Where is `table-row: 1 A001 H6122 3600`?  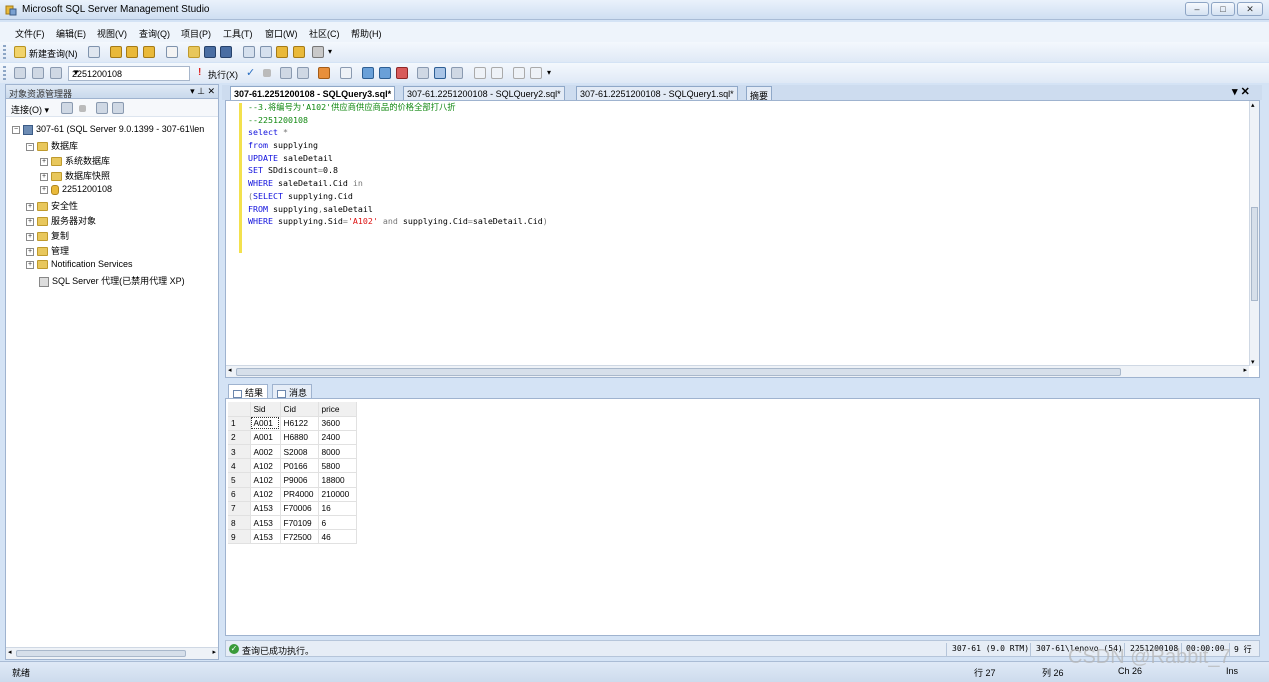 table-row: 1 A001 H6122 3600 is located at coordinates (292, 423).